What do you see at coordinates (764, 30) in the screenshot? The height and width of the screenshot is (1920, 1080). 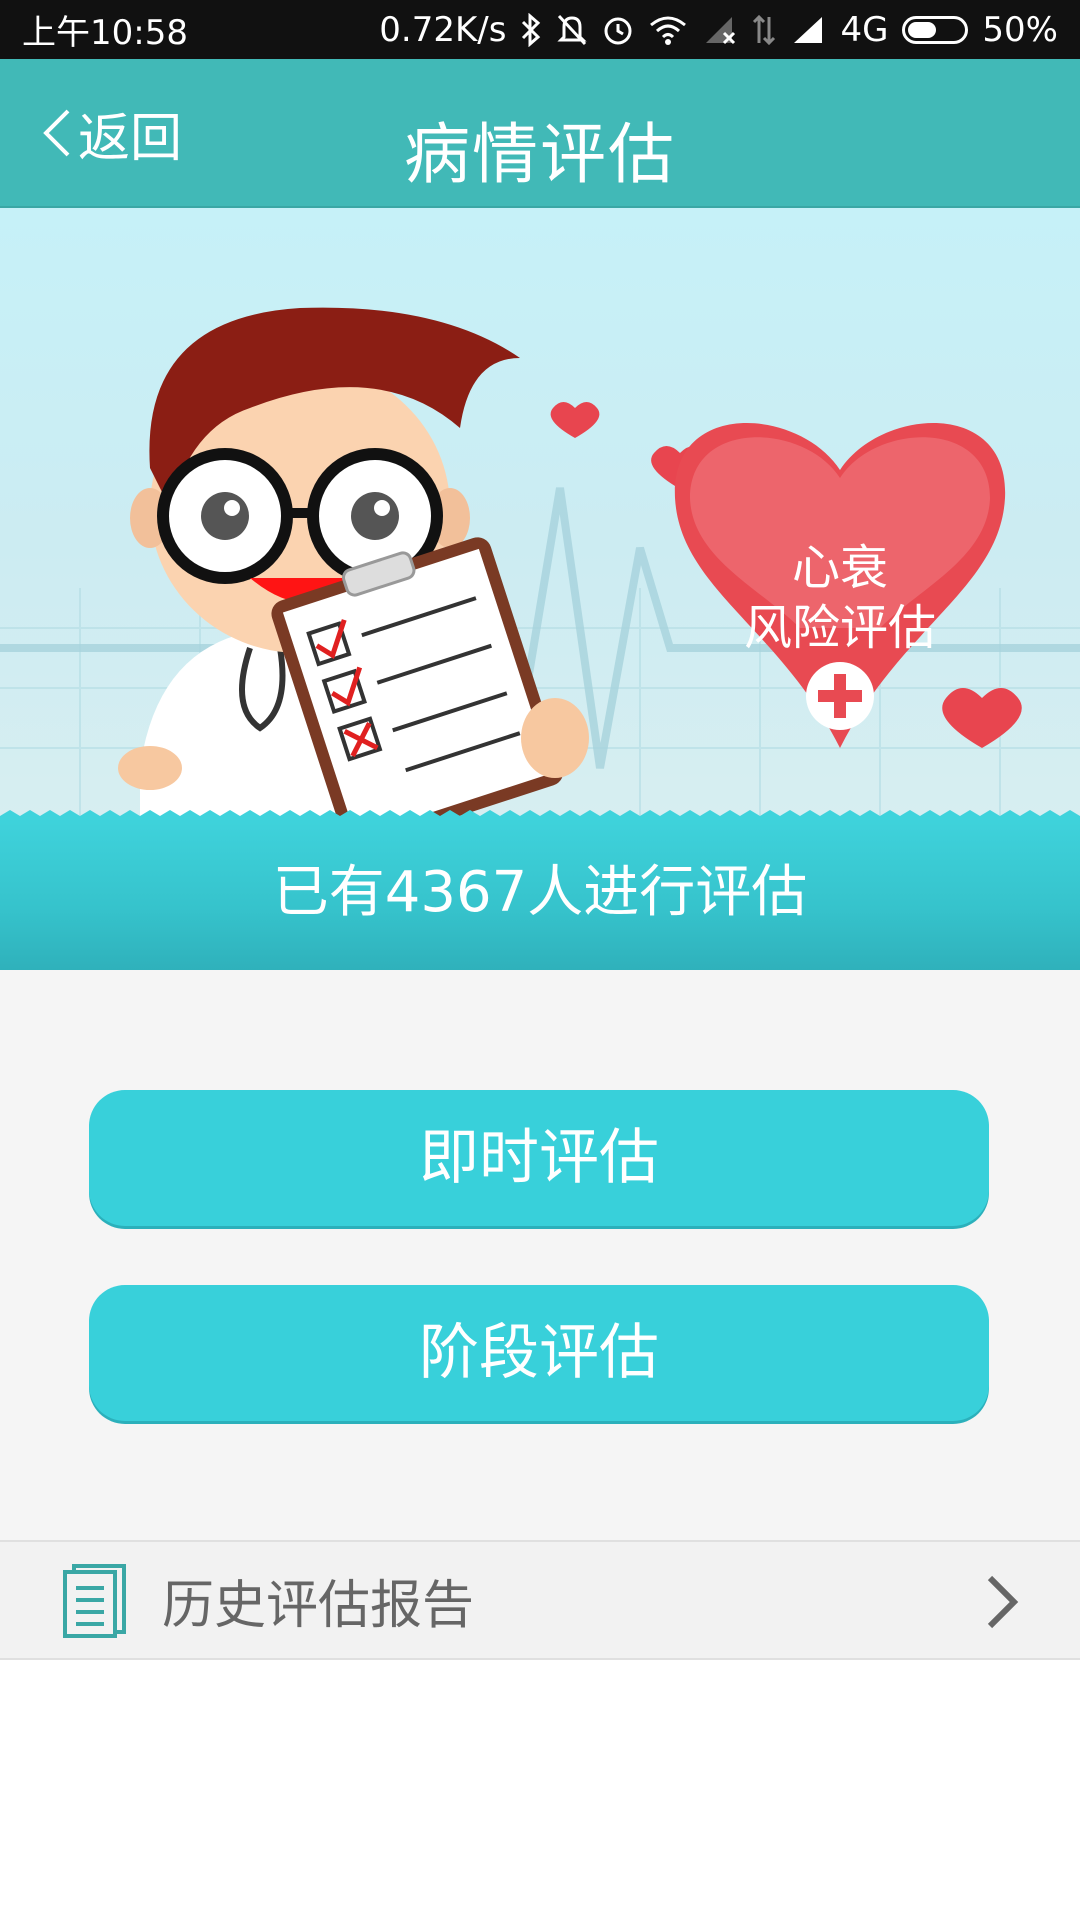 I see `data-icon` at bounding box center [764, 30].